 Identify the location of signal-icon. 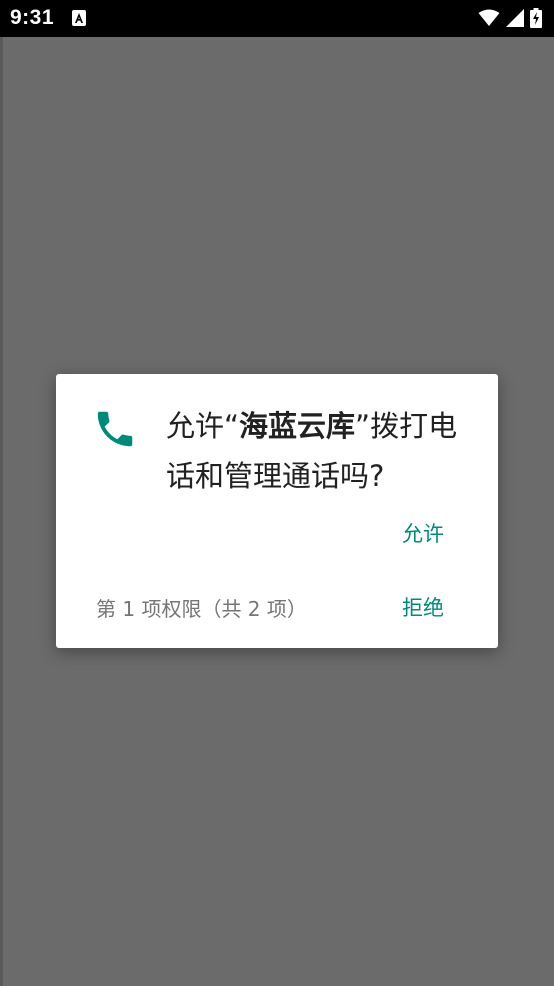
(515, 20).